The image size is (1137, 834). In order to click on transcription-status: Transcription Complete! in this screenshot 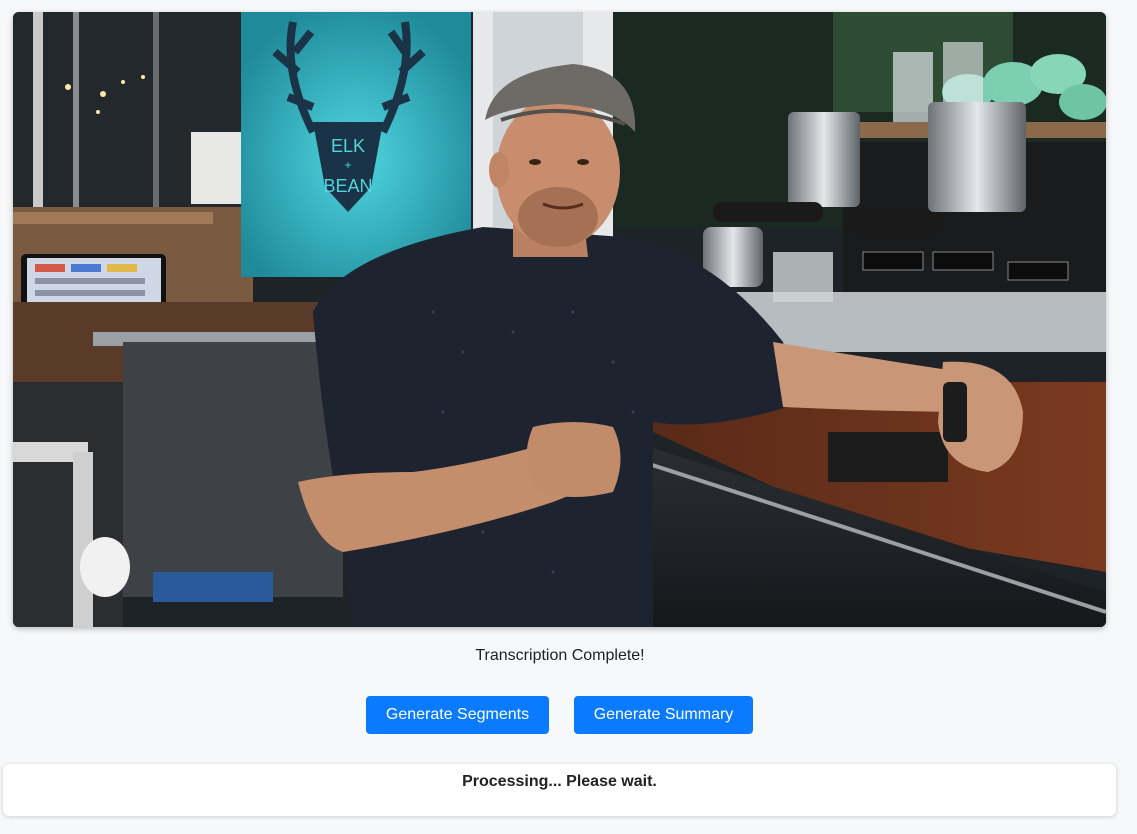, I will do `click(560, 655)`.